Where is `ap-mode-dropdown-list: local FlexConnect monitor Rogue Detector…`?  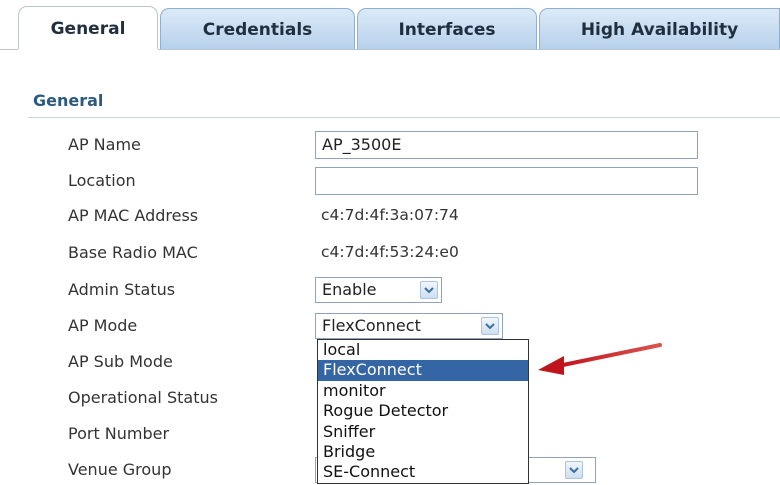
ap-mode-dropdown-list: local FlexConnect monitor Rogue Detector… is located at coordinates (423, 411).